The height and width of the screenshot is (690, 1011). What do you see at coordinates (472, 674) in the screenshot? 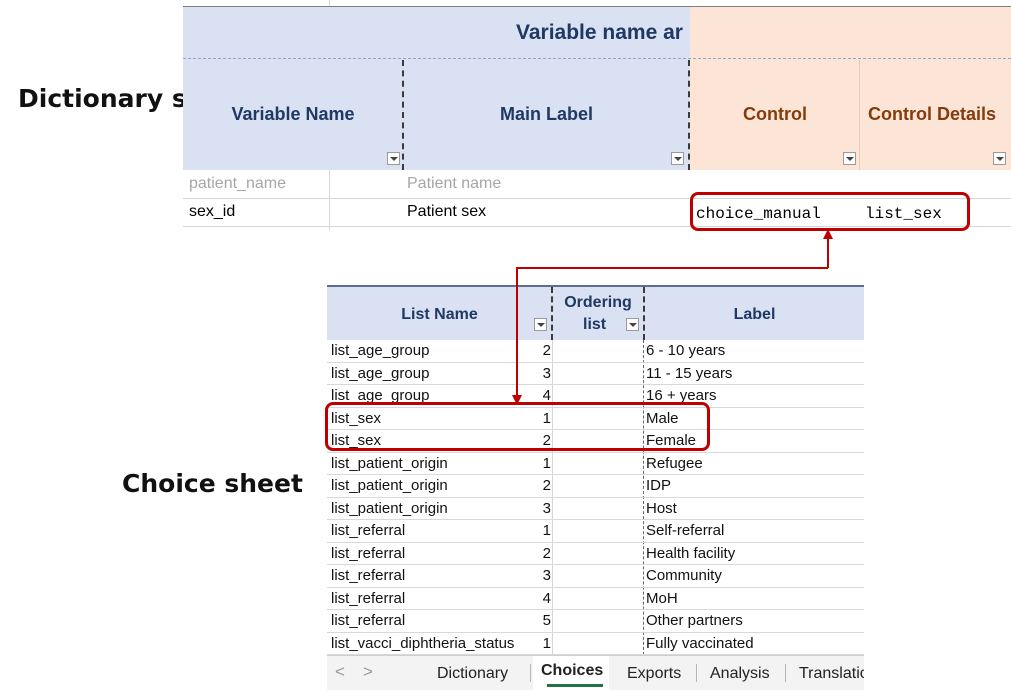
I see `tab-dictionary: Dictionary` at bounding box center [472, 674].